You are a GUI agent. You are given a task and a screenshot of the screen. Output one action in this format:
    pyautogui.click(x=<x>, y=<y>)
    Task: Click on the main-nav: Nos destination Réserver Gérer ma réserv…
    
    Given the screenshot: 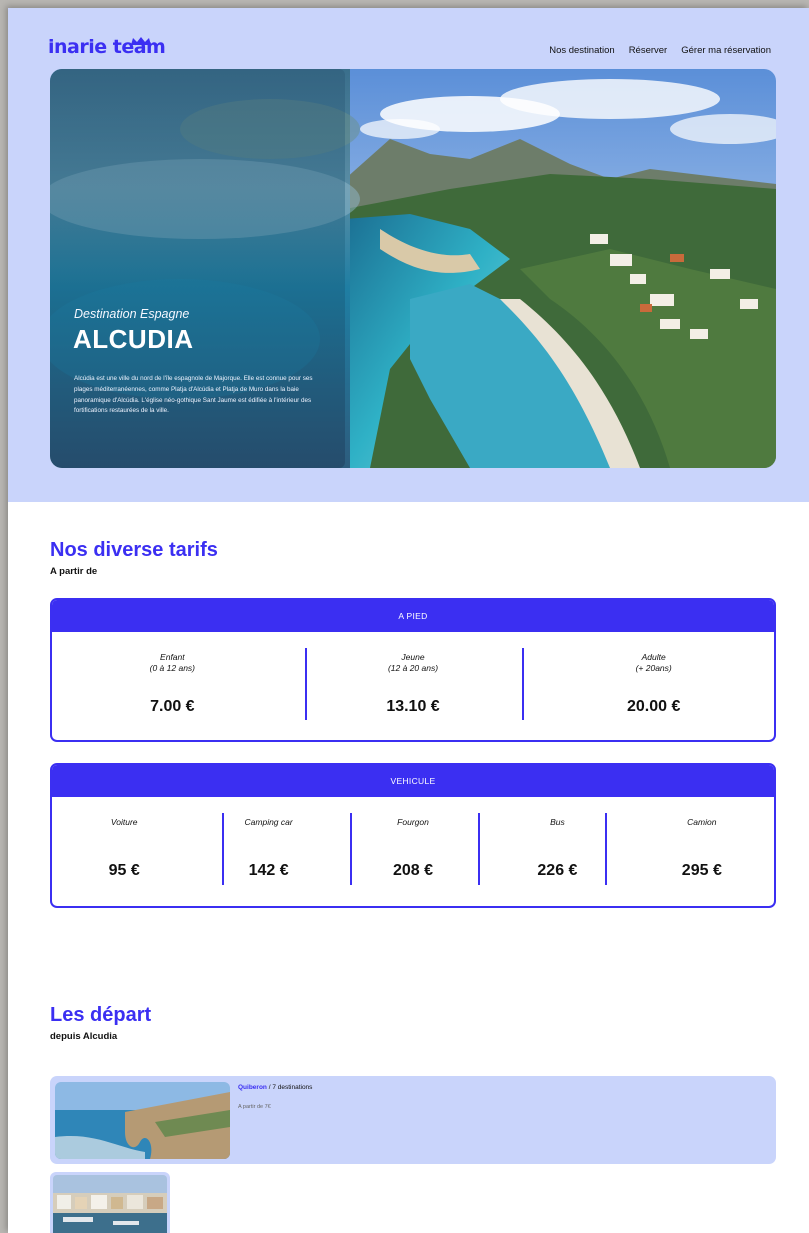 What is the action you would take?
    pyautogui.click(x=660, y=50)
    